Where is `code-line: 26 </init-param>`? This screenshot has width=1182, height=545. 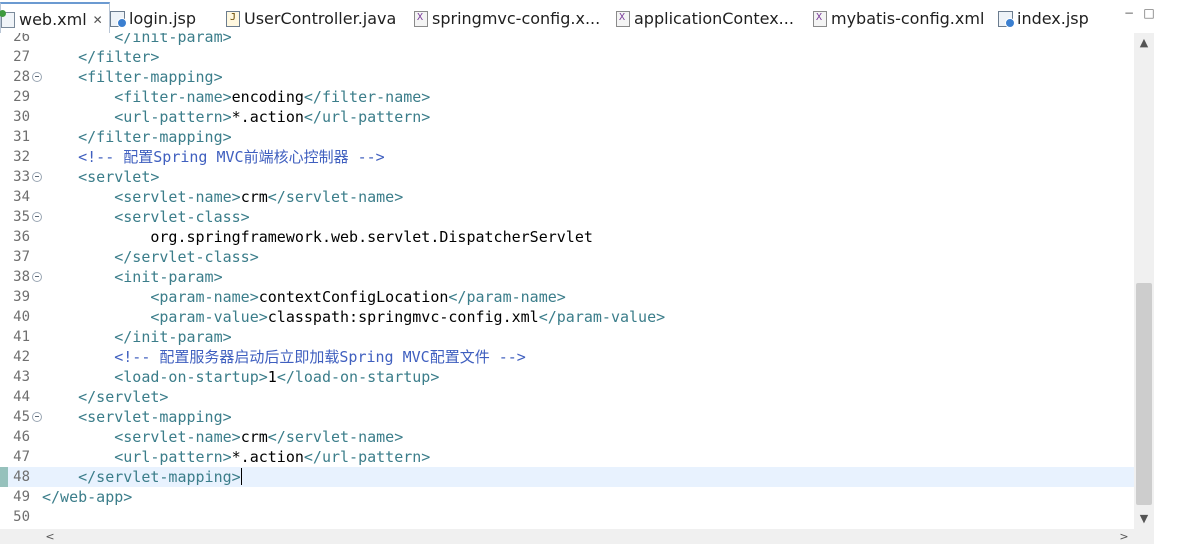
code-line: 26 </init-param> is located at coordinates (567, 40).